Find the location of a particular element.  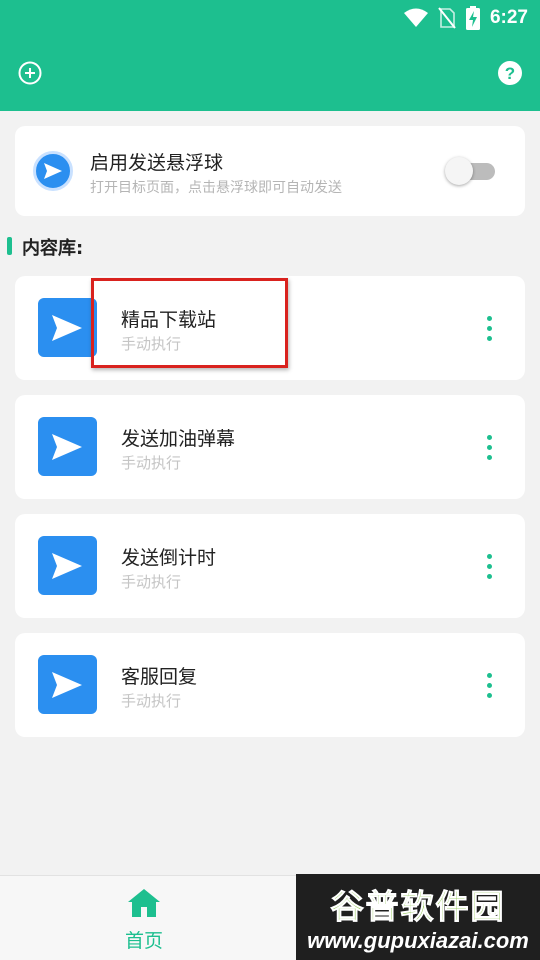

list-item: 发送加油弹幕 手动执行 is located at coordinates (270, 447).